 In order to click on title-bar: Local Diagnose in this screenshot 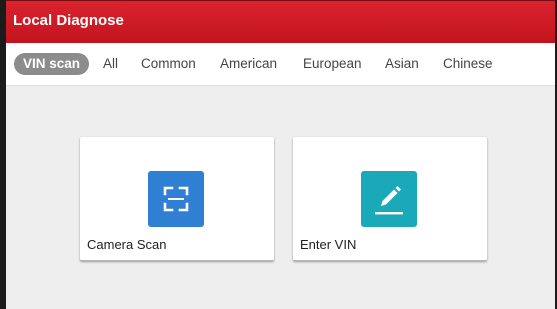, I will do `click(280, 22)`.